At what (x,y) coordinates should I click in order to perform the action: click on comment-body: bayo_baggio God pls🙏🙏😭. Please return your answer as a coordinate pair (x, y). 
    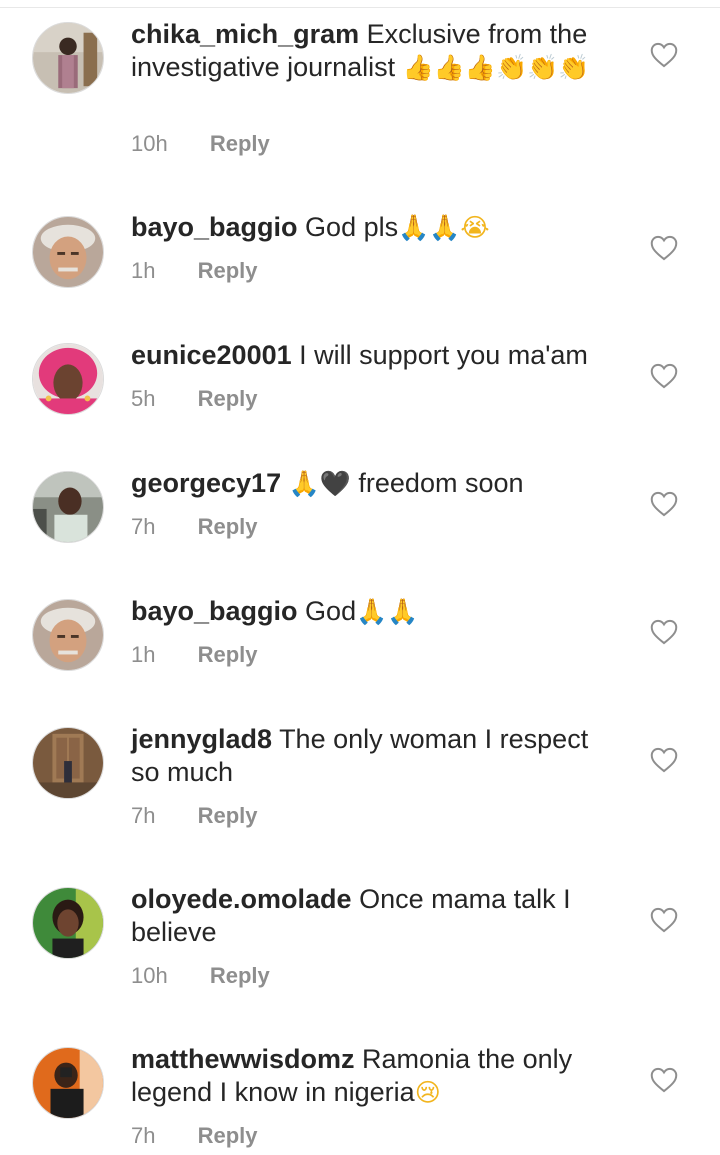
    Looking at the image, I should click on (371, 227).